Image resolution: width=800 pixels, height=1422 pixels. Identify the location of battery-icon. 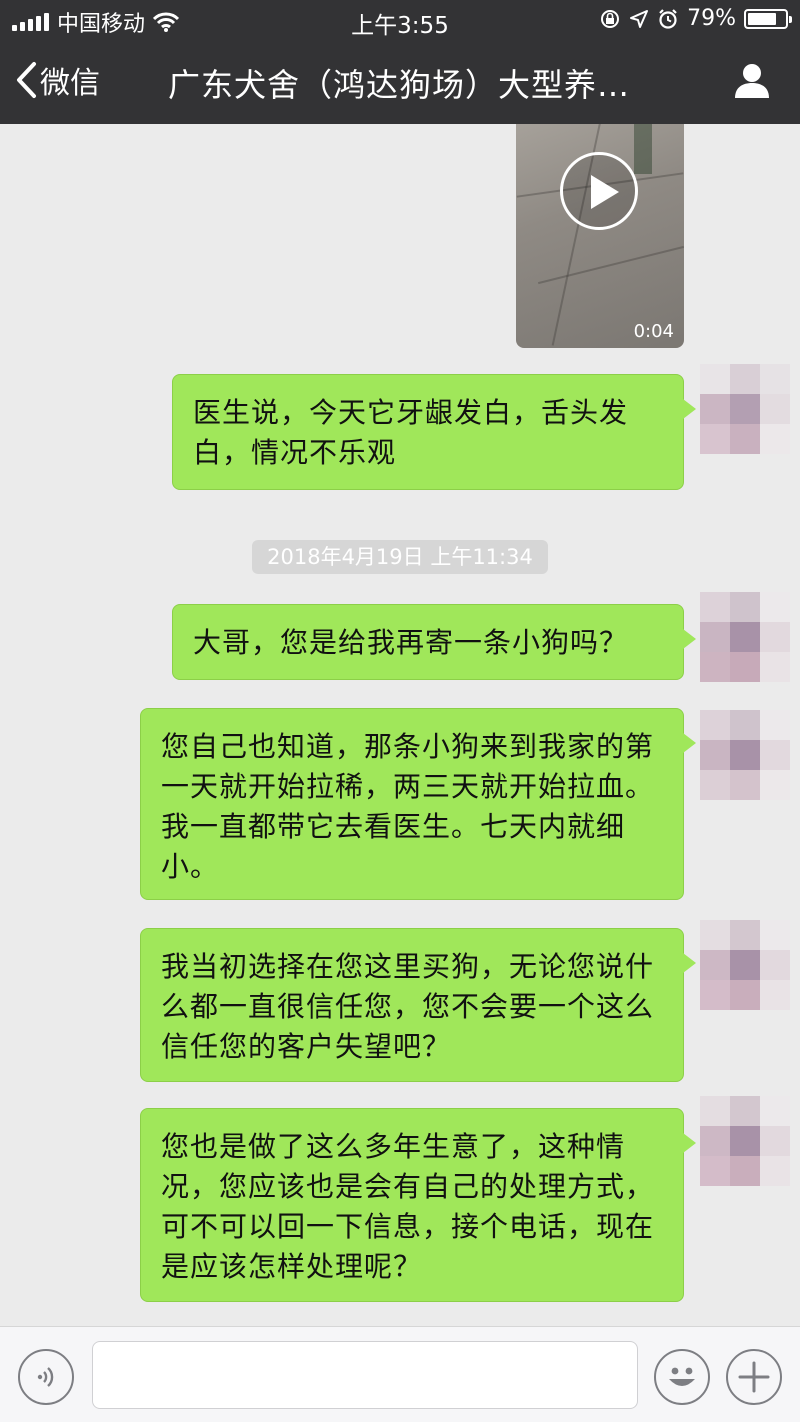
(768, 18).